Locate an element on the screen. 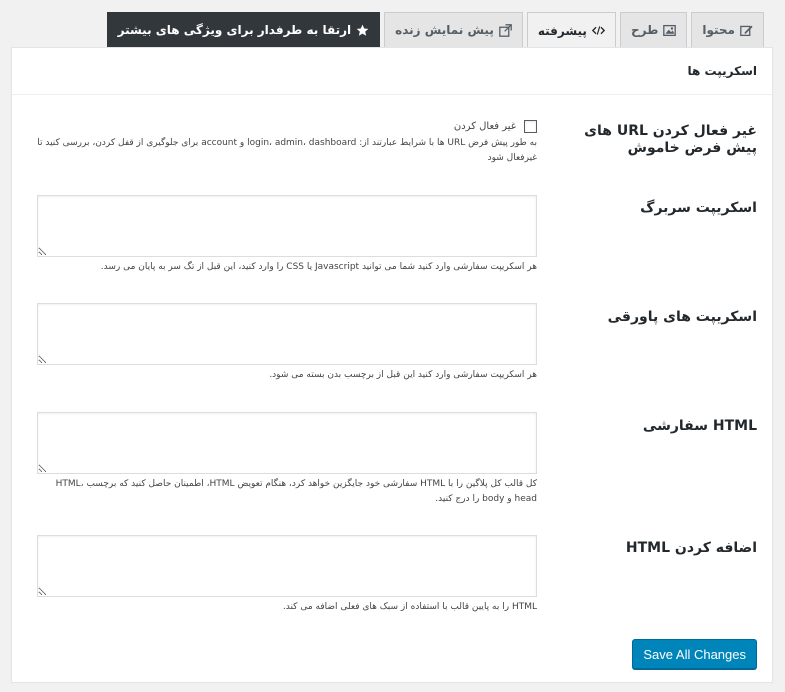  edit-icon is located at coordinates (746, 30).